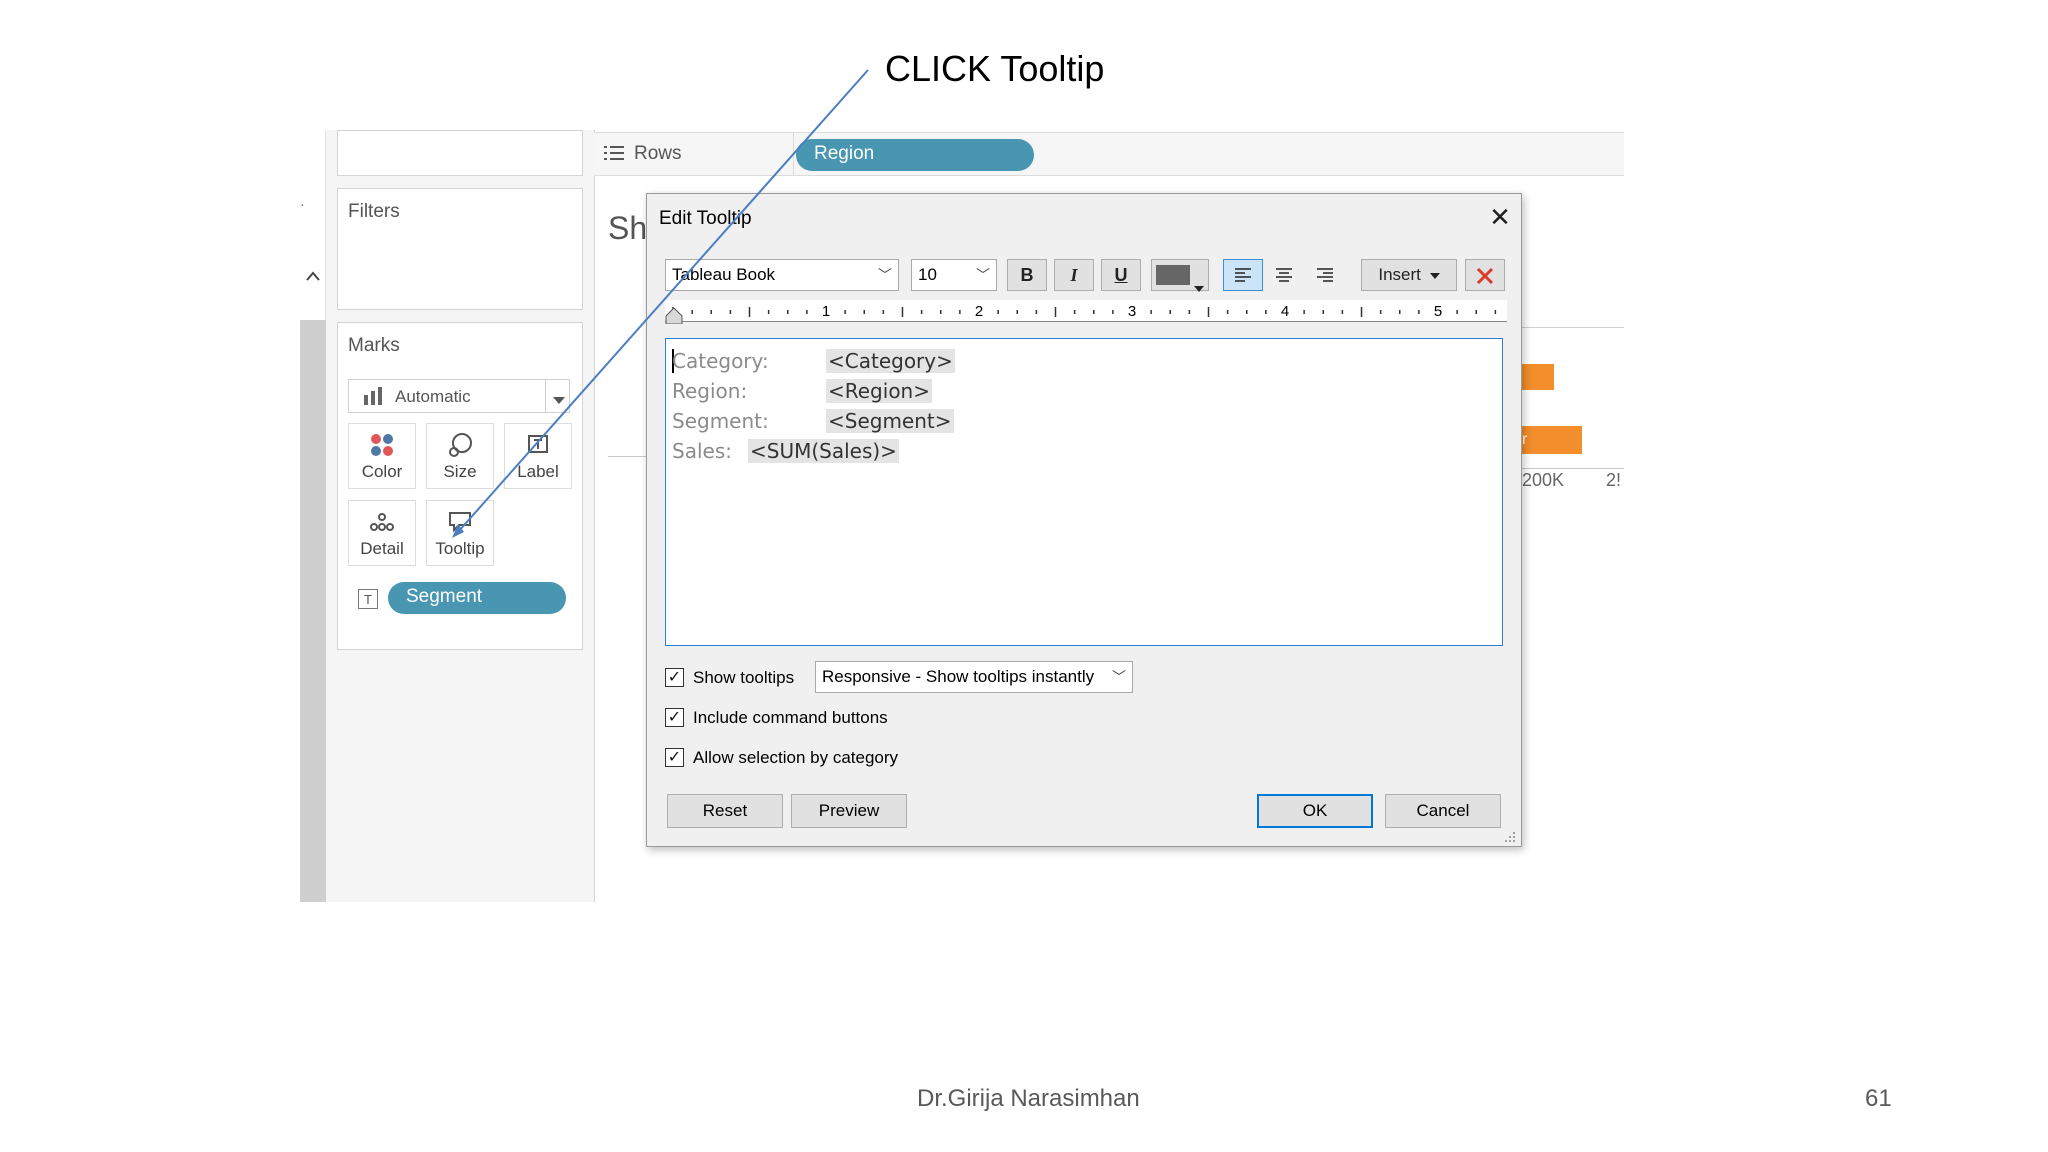  Describe the element at coordinates (1878, 1098) in the screenshot. I see `page-number: 61` at that location.